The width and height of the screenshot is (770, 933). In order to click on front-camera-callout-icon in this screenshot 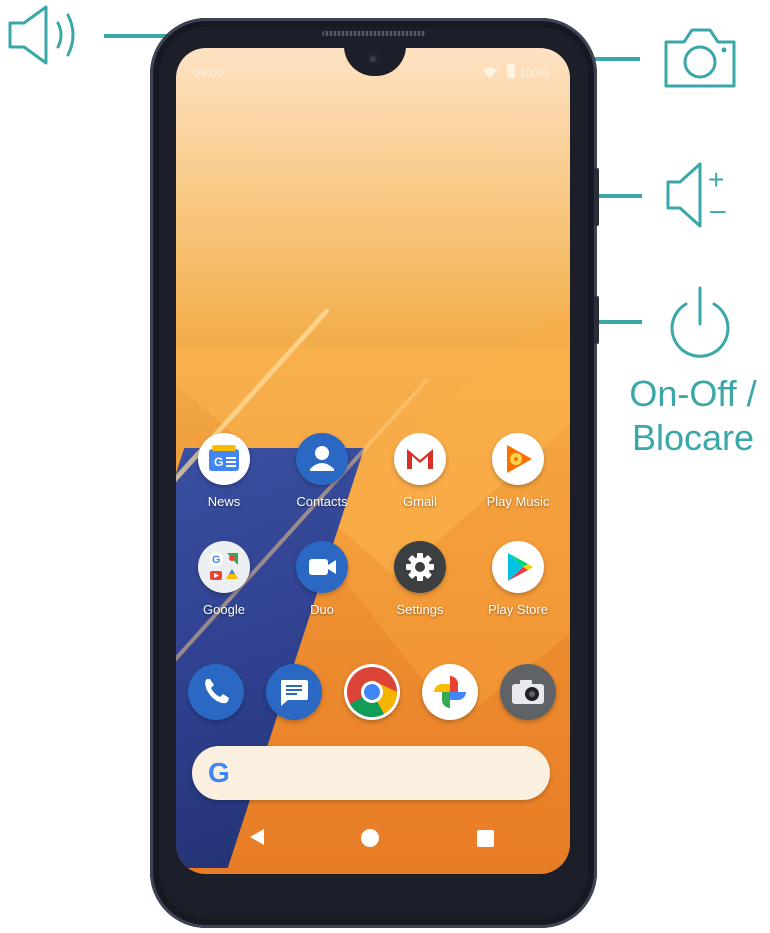, I will do `click(700, 58)`.